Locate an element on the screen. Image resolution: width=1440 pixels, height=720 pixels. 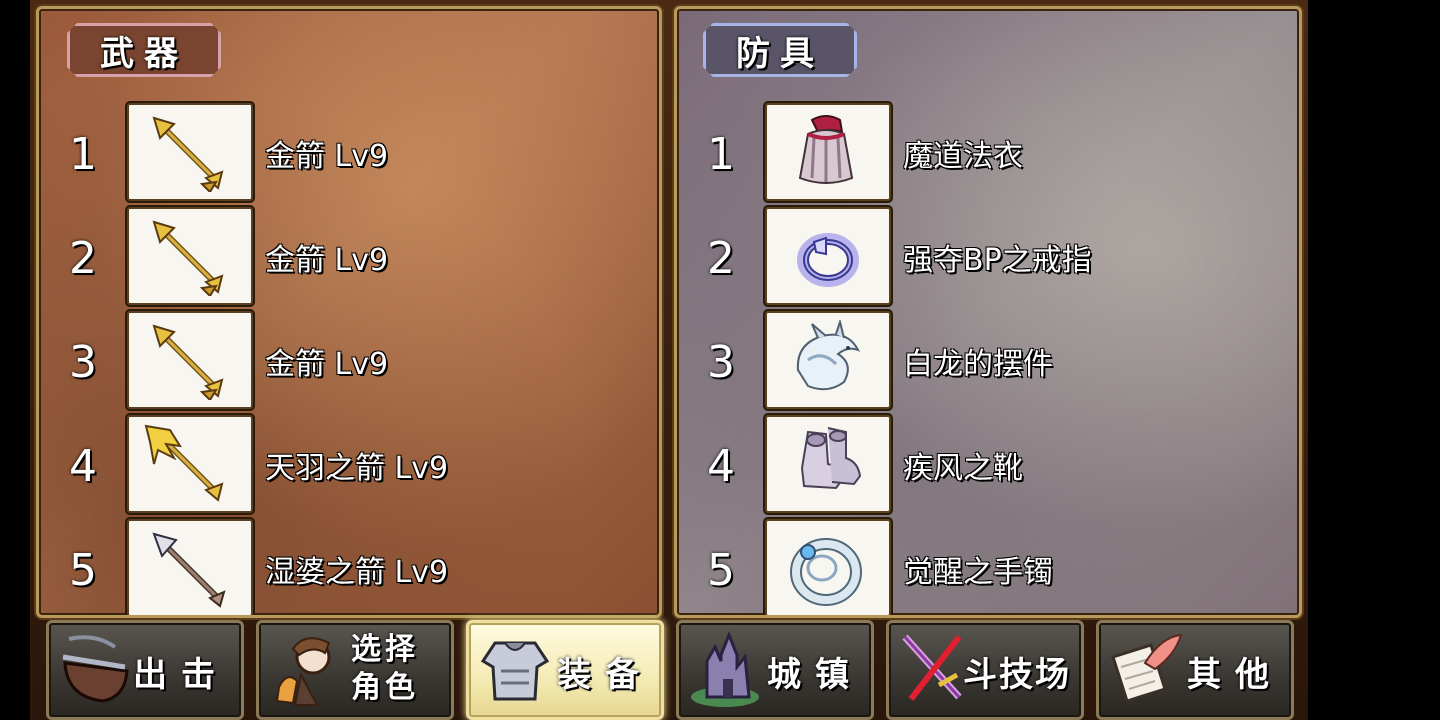
other-label: 其他 is located at coordinates (1235, 675).